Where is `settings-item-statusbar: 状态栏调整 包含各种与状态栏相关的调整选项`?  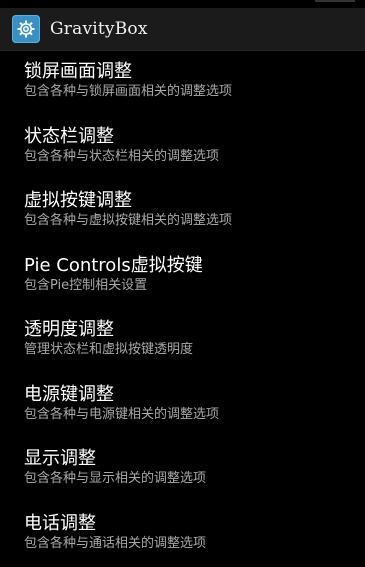 settings-item-statusbar: 状态栏调整 包含各种与状态栏相关的调整选项 is located at coordinates (182, 148).